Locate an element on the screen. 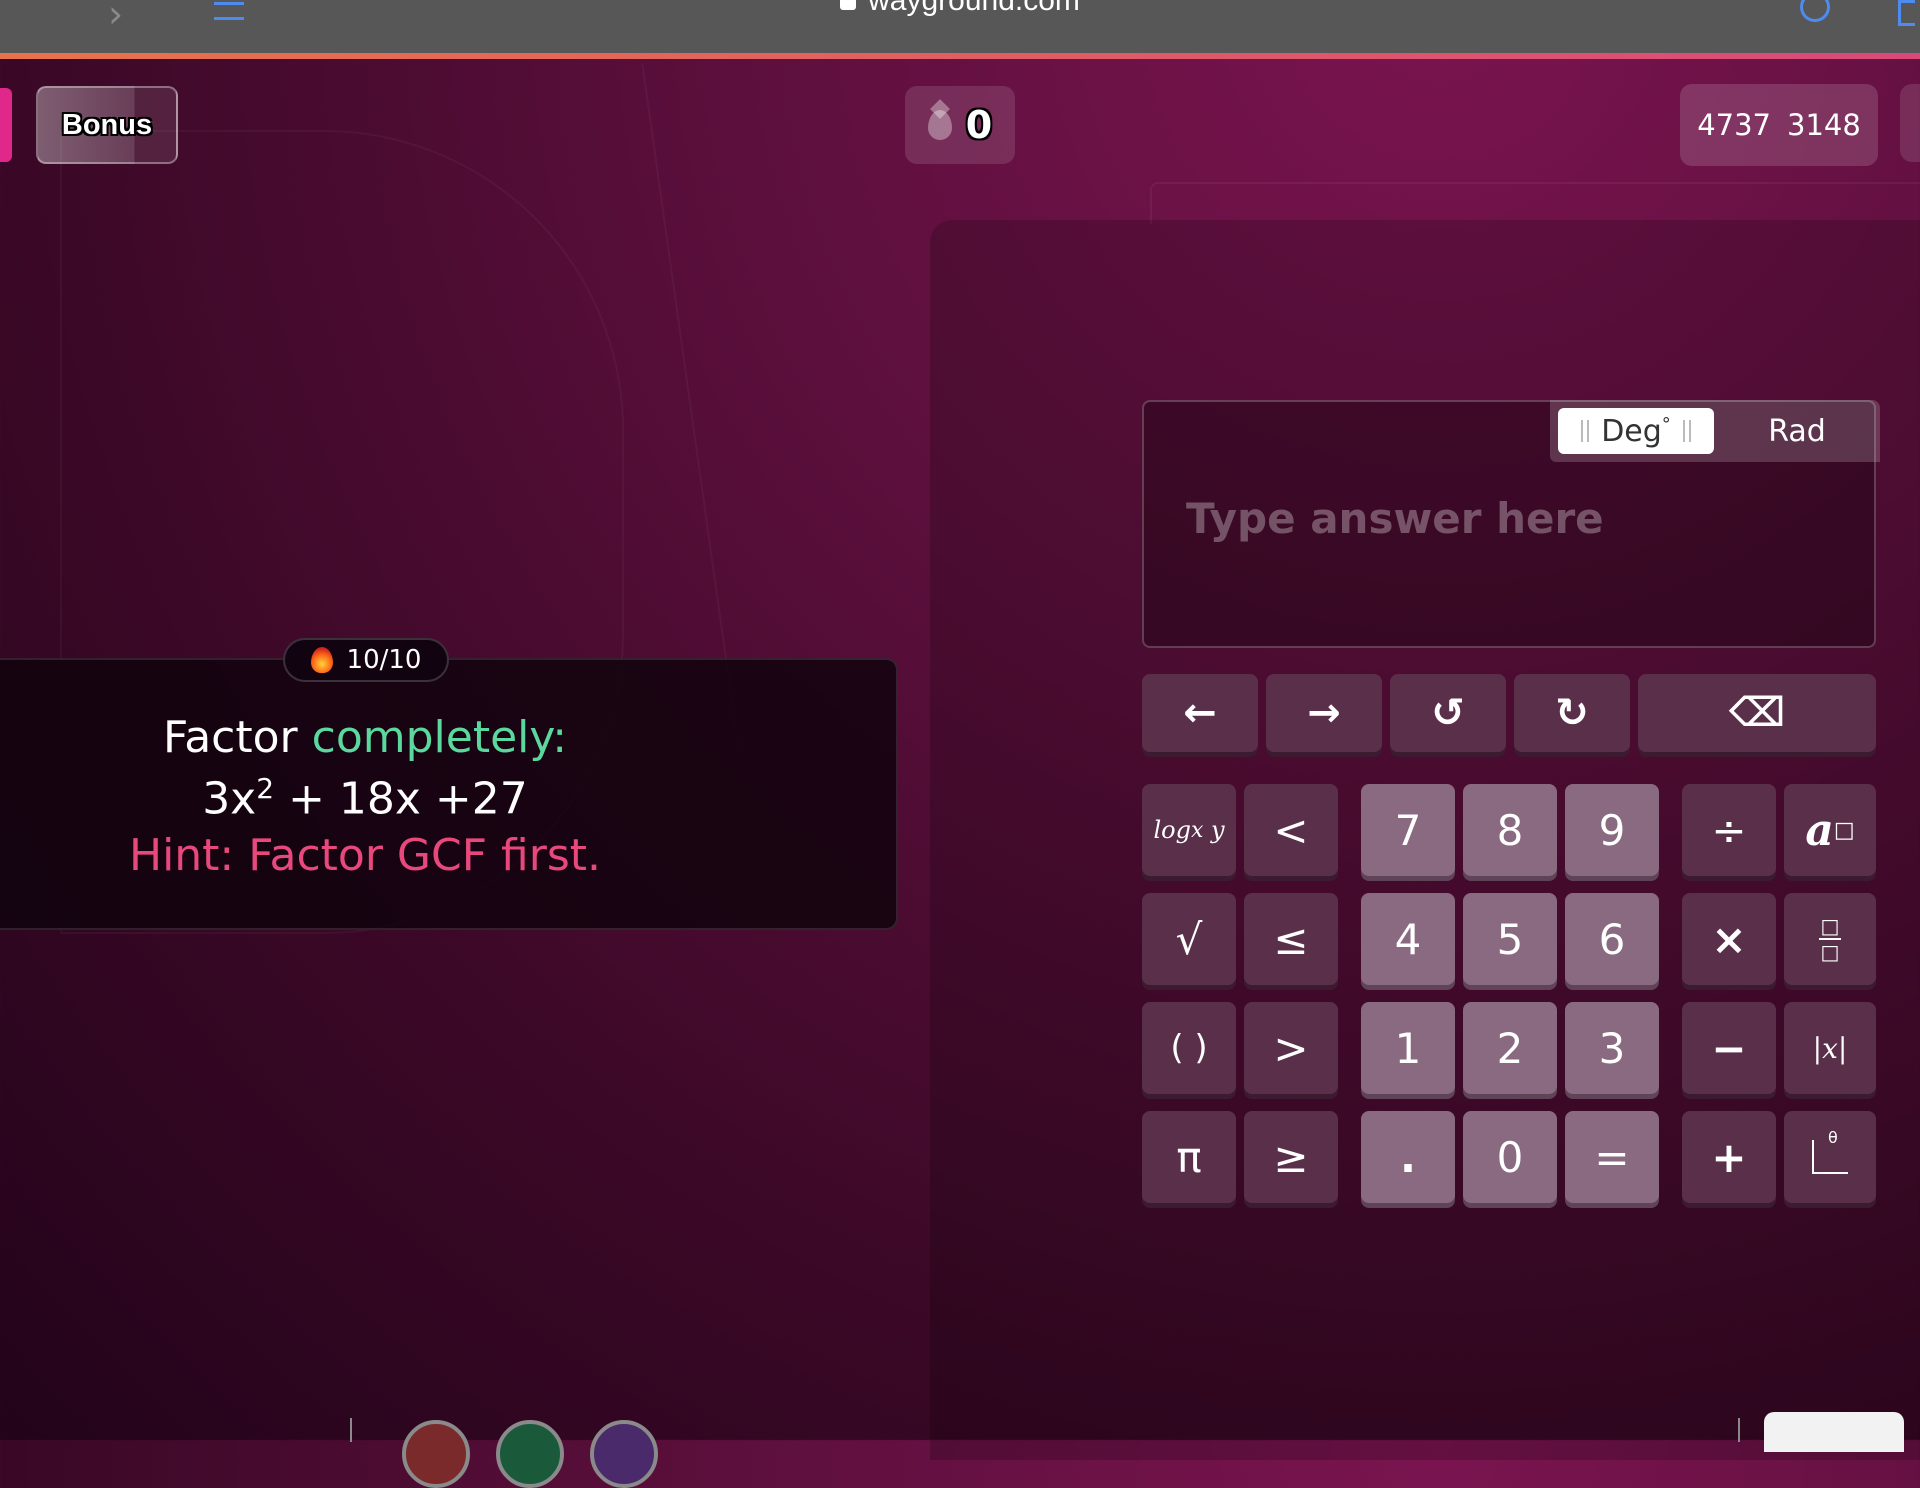 The width and height of the screenshot is (1920, 1488). greater-equal-button: ≥ is located at coordinates (1291, 1157).